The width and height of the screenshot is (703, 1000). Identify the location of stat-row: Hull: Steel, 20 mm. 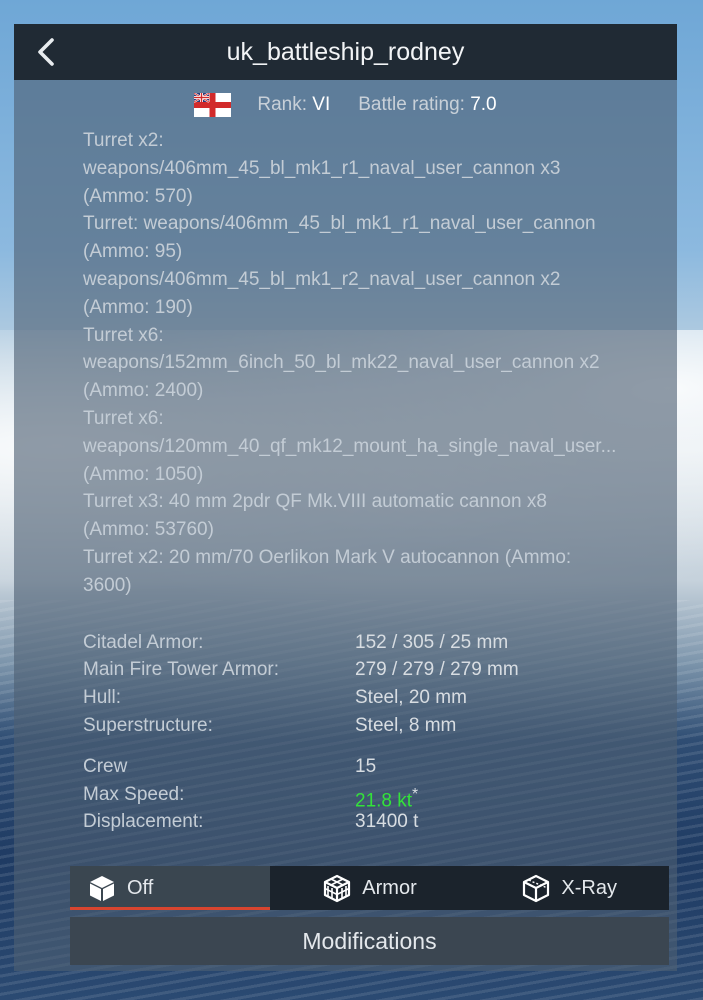
(380, 698).